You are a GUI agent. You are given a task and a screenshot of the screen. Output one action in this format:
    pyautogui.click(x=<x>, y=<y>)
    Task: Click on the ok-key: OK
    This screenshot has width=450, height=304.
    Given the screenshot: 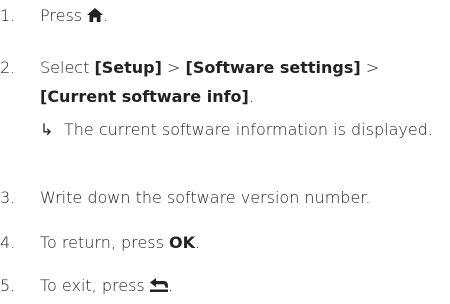 What is the action you would take?
    pyautogui.click(x=182, y=242)
    